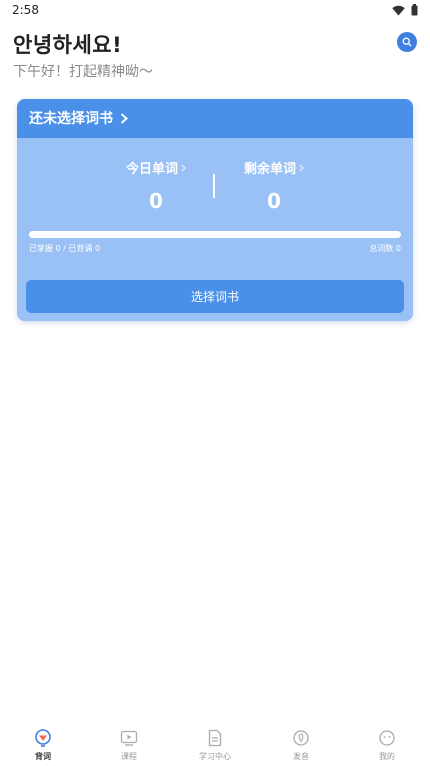 The width and height of the screenshot is (430, 766). What do you see at coordinates (274, 185) in the screenshot?
I see `remaining-words-stat: 剩余单词 0` at bounding box center [274, 185].